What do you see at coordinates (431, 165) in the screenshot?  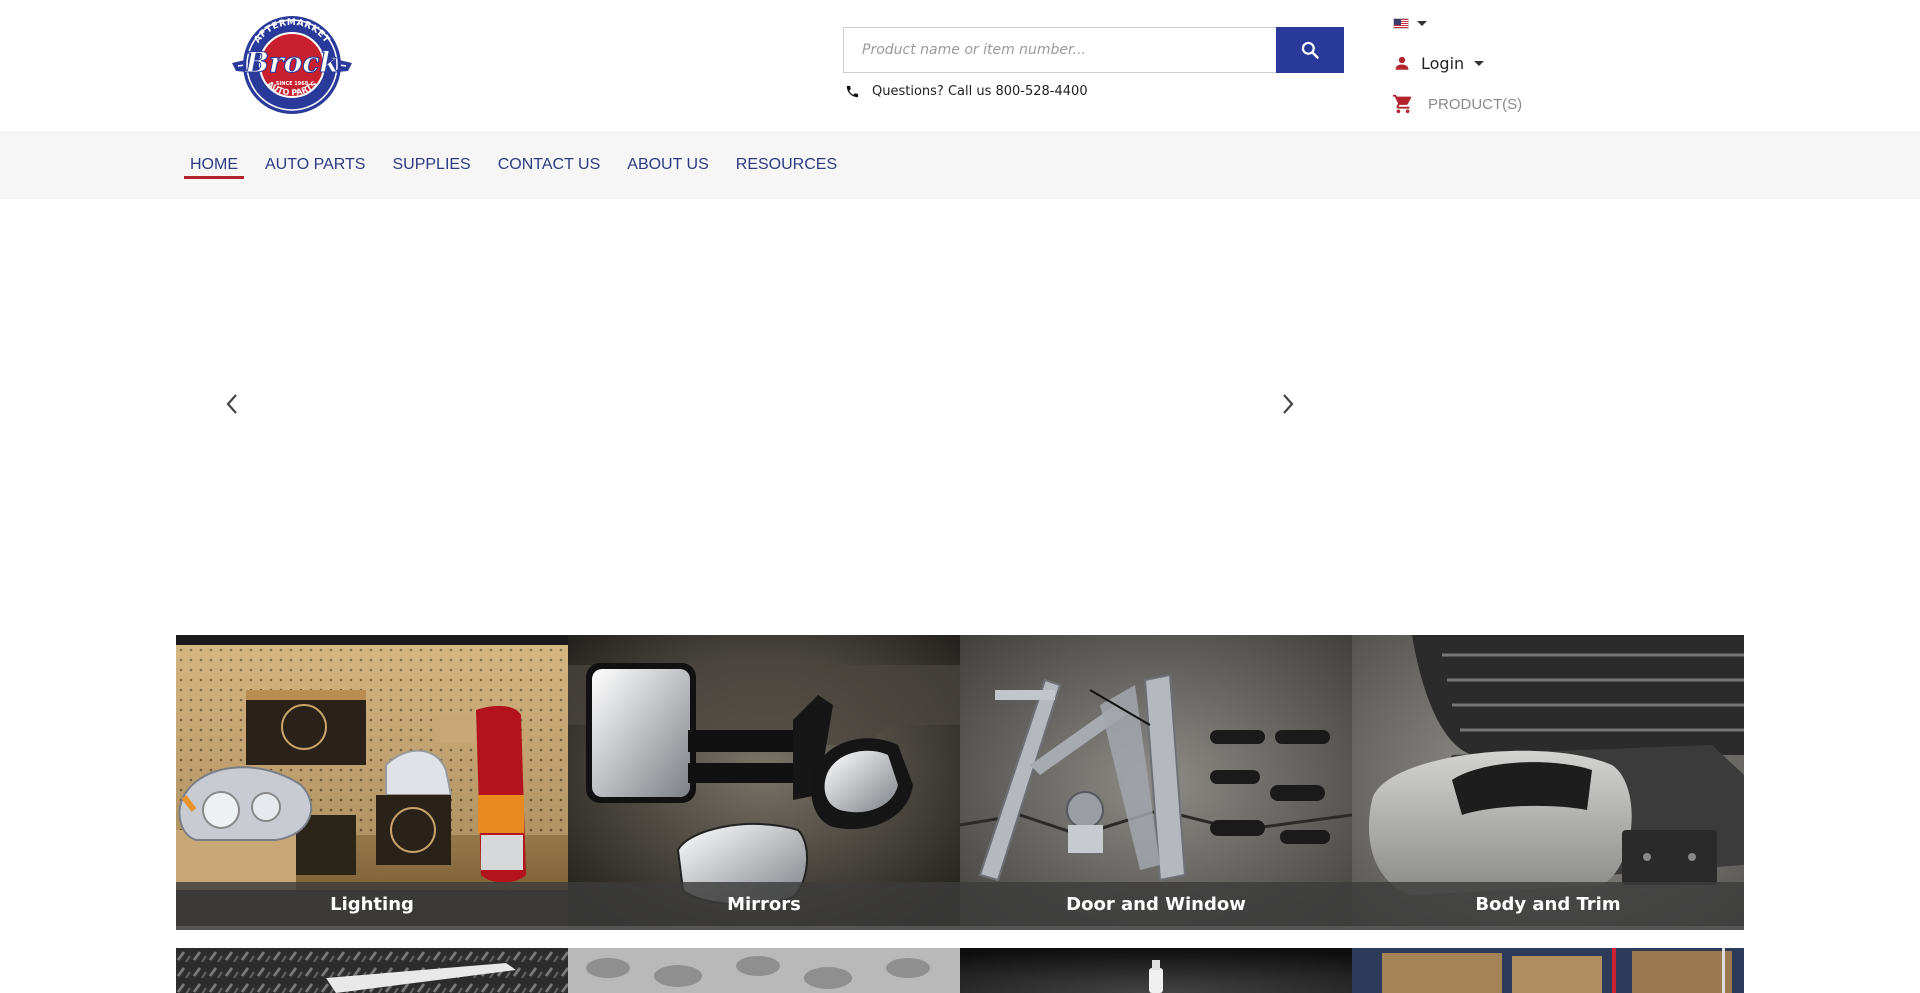 I see `nav-item-supplies: SUPPLIES` at bounding box center [431, 165].